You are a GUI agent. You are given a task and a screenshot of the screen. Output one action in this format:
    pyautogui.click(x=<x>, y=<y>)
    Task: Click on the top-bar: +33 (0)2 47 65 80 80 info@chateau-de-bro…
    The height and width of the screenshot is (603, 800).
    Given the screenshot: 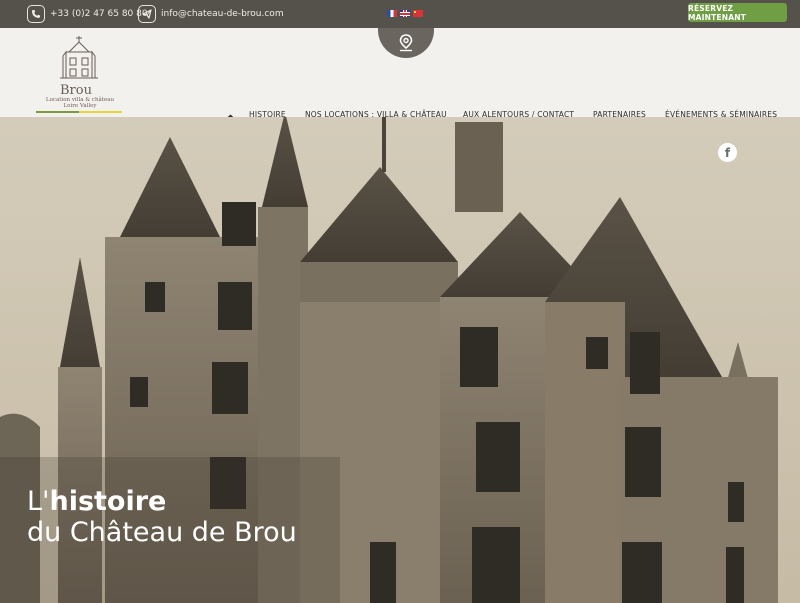 What is the action you would take?
    pyautogui.click(x=400, y=14)
    